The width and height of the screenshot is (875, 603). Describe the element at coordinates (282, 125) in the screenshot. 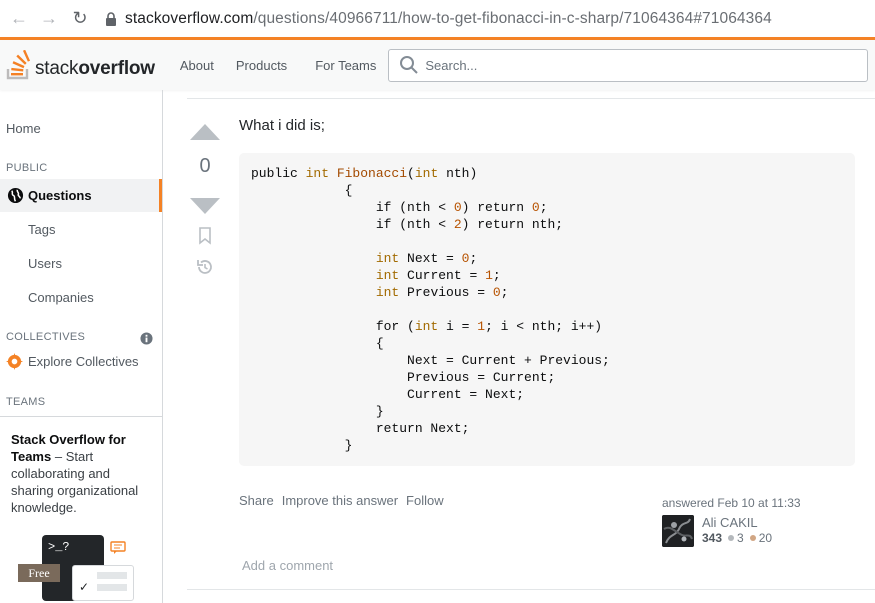

I see `answer-intro-text: What i did is;` at that location.